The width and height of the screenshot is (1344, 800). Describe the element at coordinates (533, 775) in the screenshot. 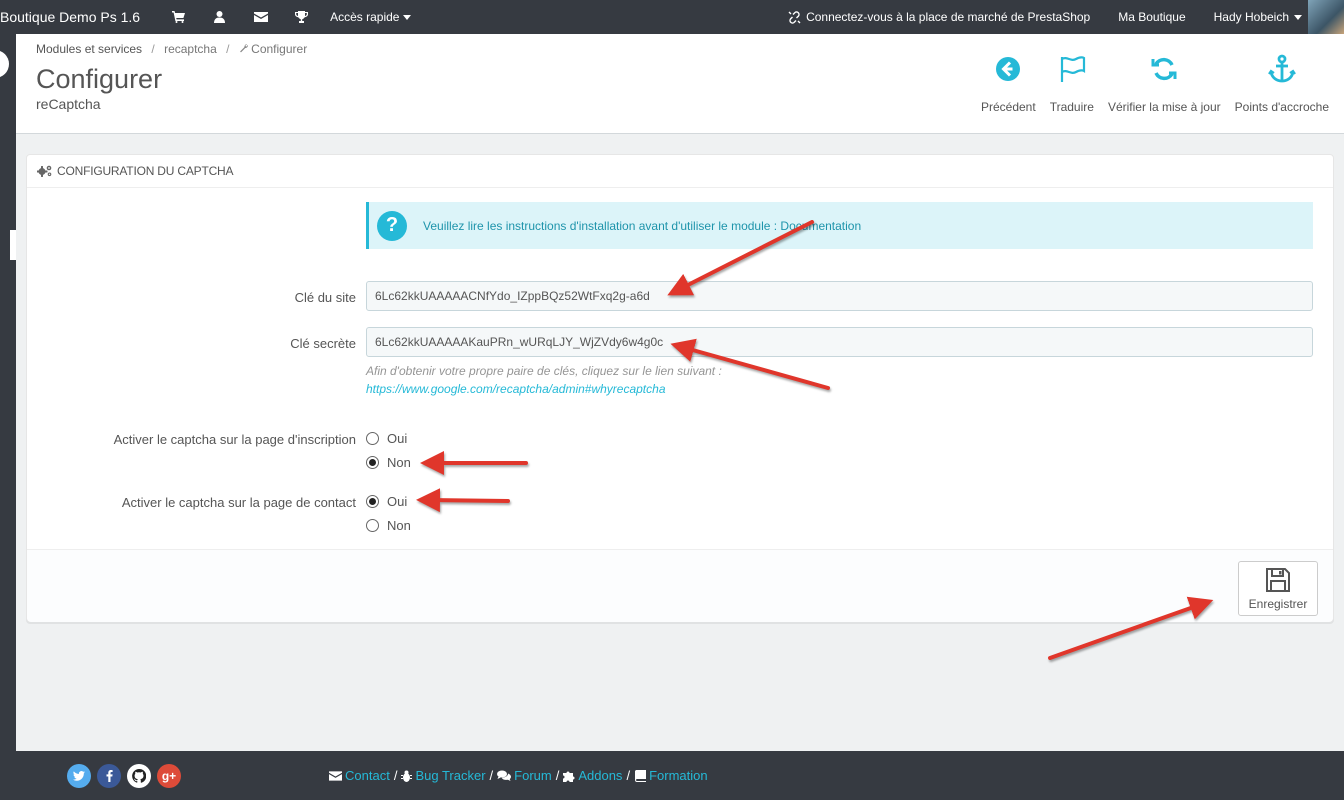

I see `forum-label: Forum` at that location.